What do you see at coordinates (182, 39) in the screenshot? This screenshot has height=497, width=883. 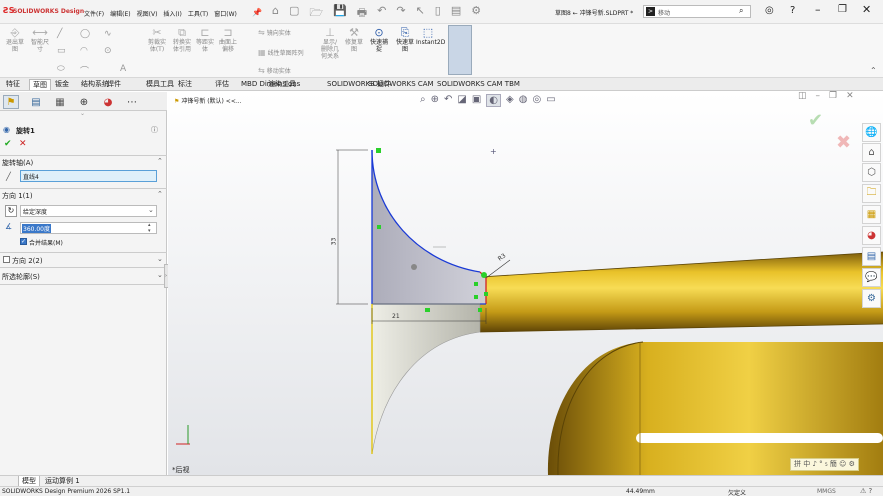 I see `ribbon-button: ⧉ 转换实 体引用` at bounding box center [182, 39].